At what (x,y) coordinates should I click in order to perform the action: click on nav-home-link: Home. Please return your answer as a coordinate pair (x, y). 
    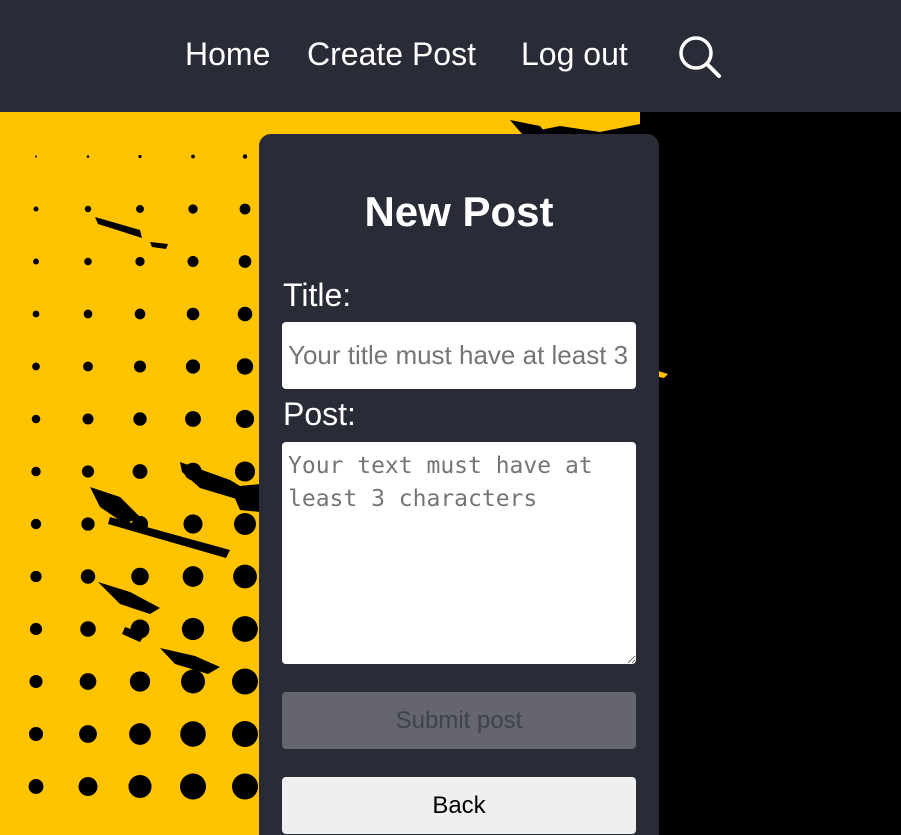
    Looking at the image, I should click on (227, 54).